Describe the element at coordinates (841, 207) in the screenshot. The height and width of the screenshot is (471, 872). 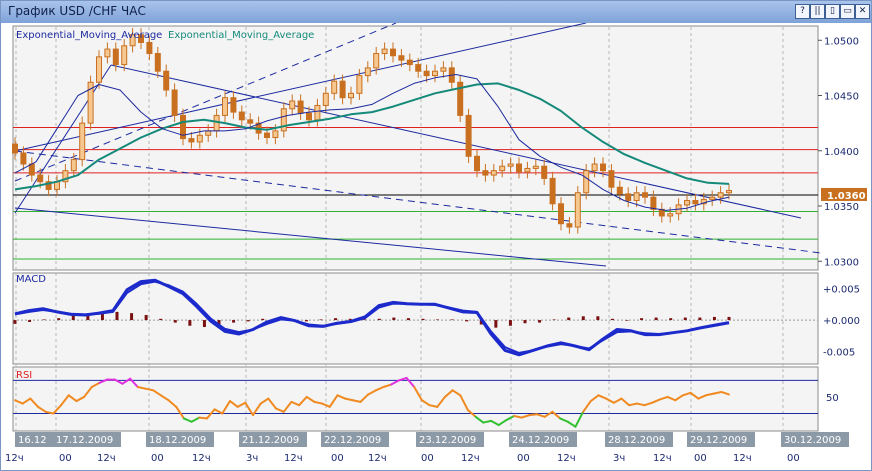
I see `price-tick-label: 1.0350` at that location.